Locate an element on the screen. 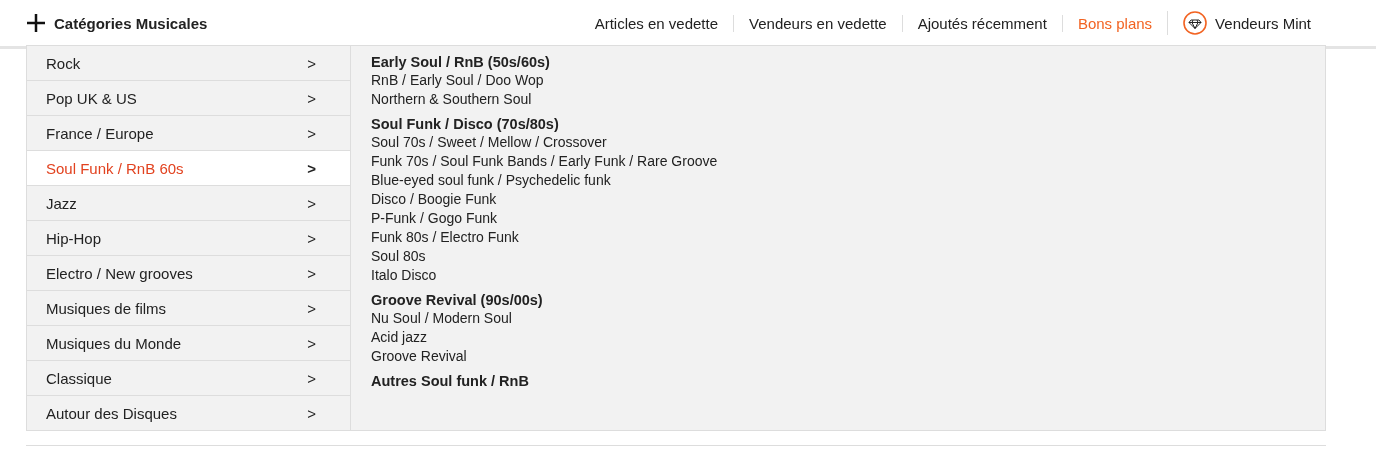 The image size is (1376, 450). plus-icon is located at coordinates (36, 23).